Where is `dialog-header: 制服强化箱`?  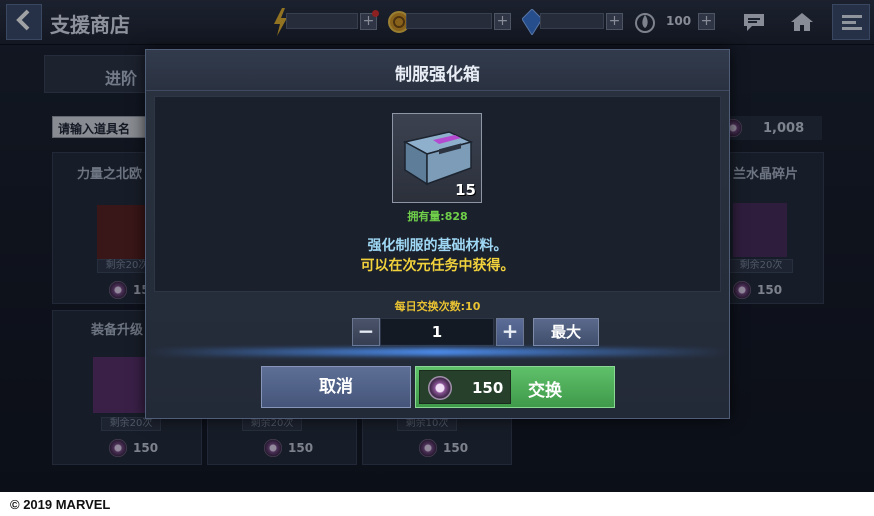 dialog-header: 制服强化箱 is located at coordinates (437, 70).